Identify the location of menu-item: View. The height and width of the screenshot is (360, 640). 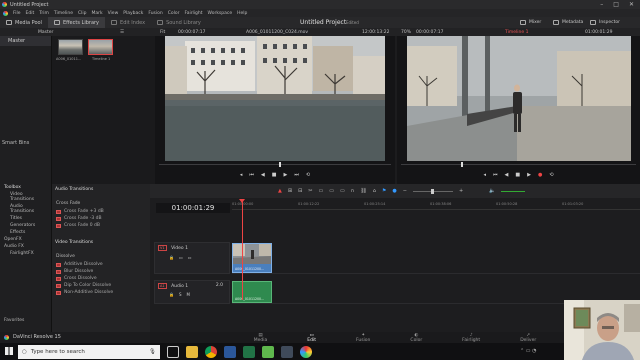
(113, 13).